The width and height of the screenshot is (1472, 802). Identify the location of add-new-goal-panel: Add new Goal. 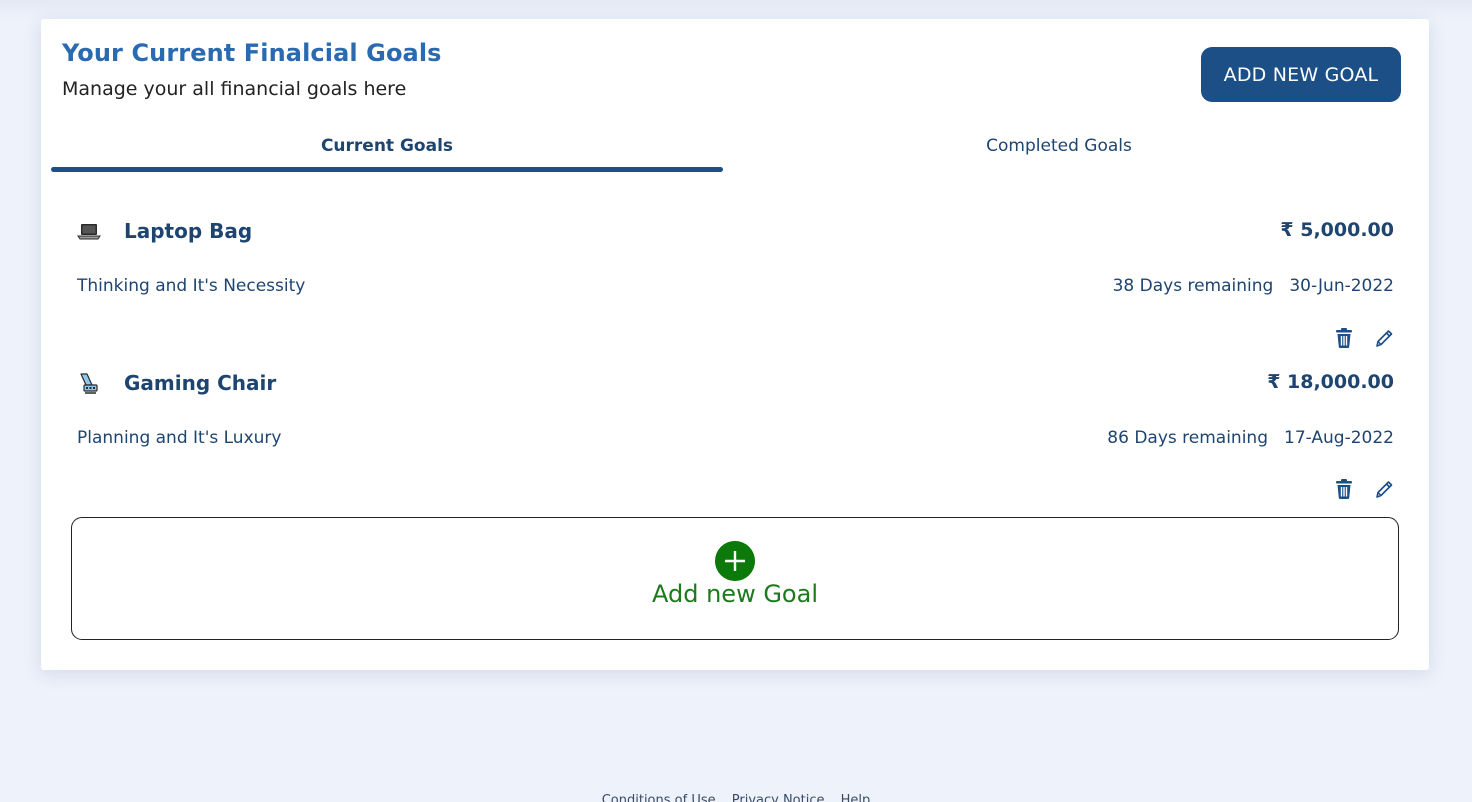
(735, 578).